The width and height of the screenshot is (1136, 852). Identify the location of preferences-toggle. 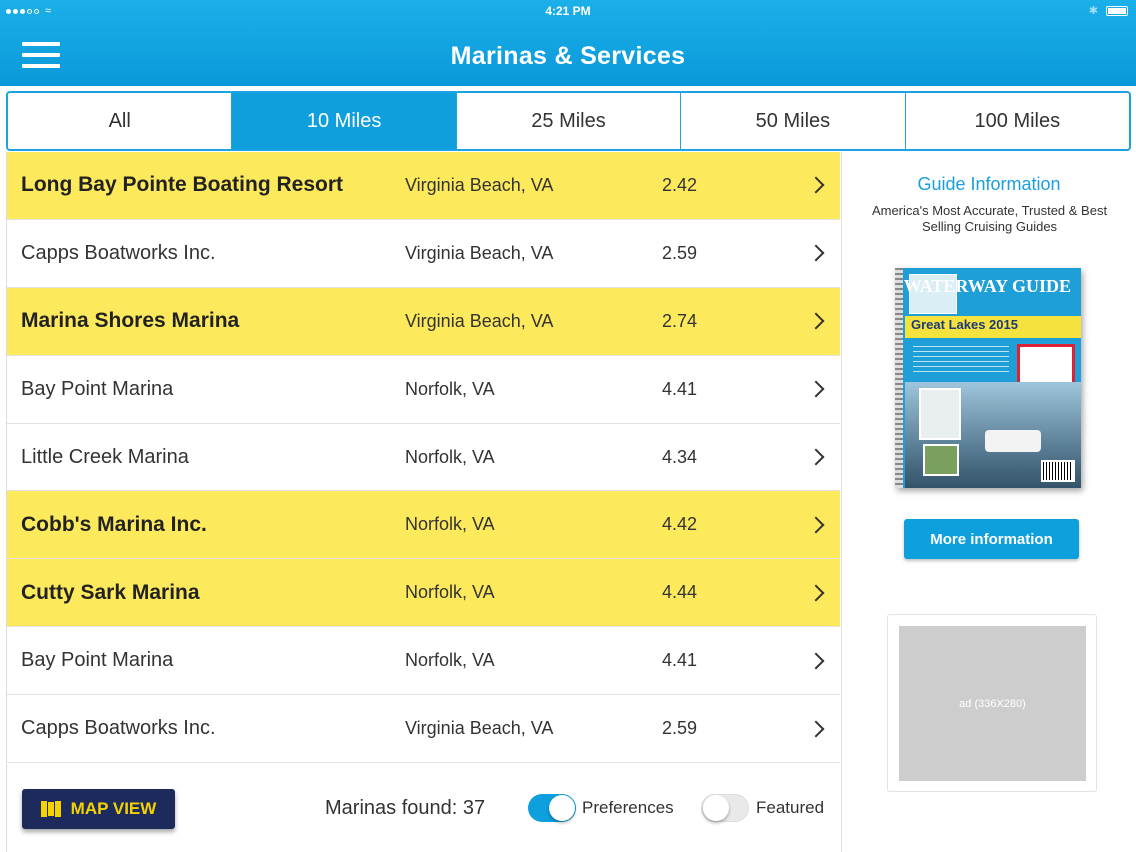
(552, 808).